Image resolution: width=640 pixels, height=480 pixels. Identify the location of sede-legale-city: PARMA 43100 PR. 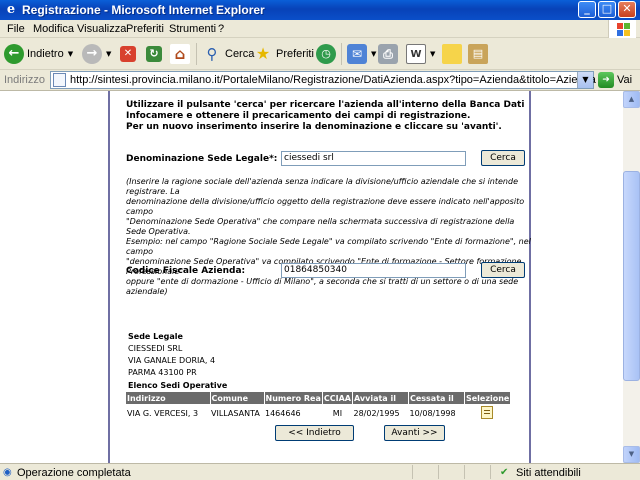
(162, 372).